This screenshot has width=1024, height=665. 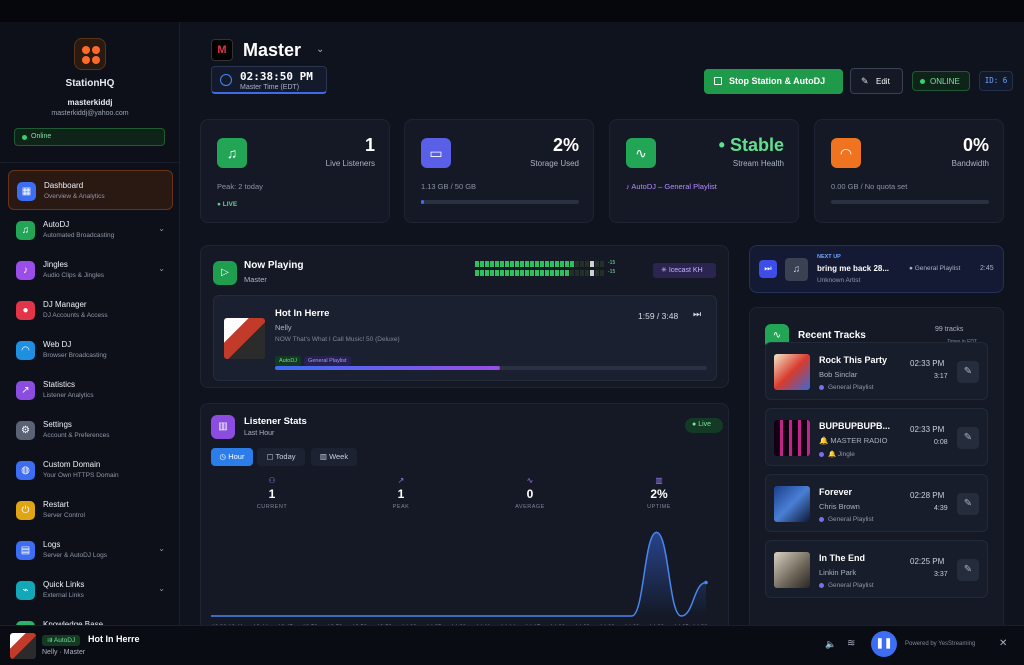 What do you see at coordinates (883, 81) in the screenshot?
I see `edit-label: Edit` at bounding box center [883, 81].